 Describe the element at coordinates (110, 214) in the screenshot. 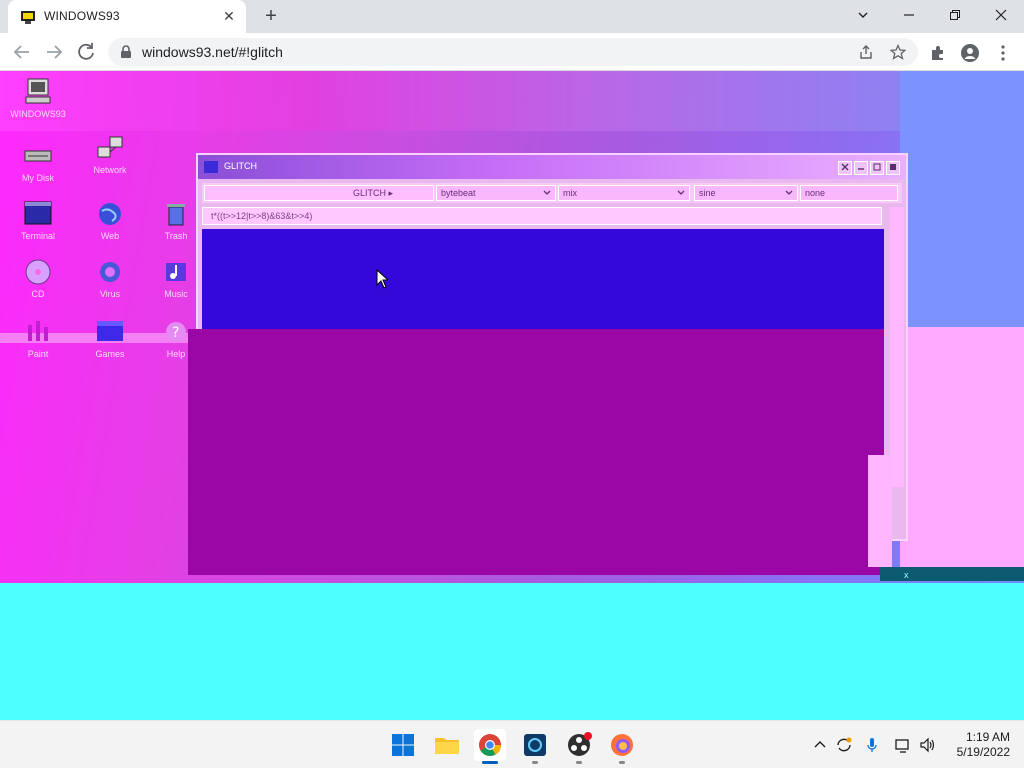

I see `globe-icon` at that location.